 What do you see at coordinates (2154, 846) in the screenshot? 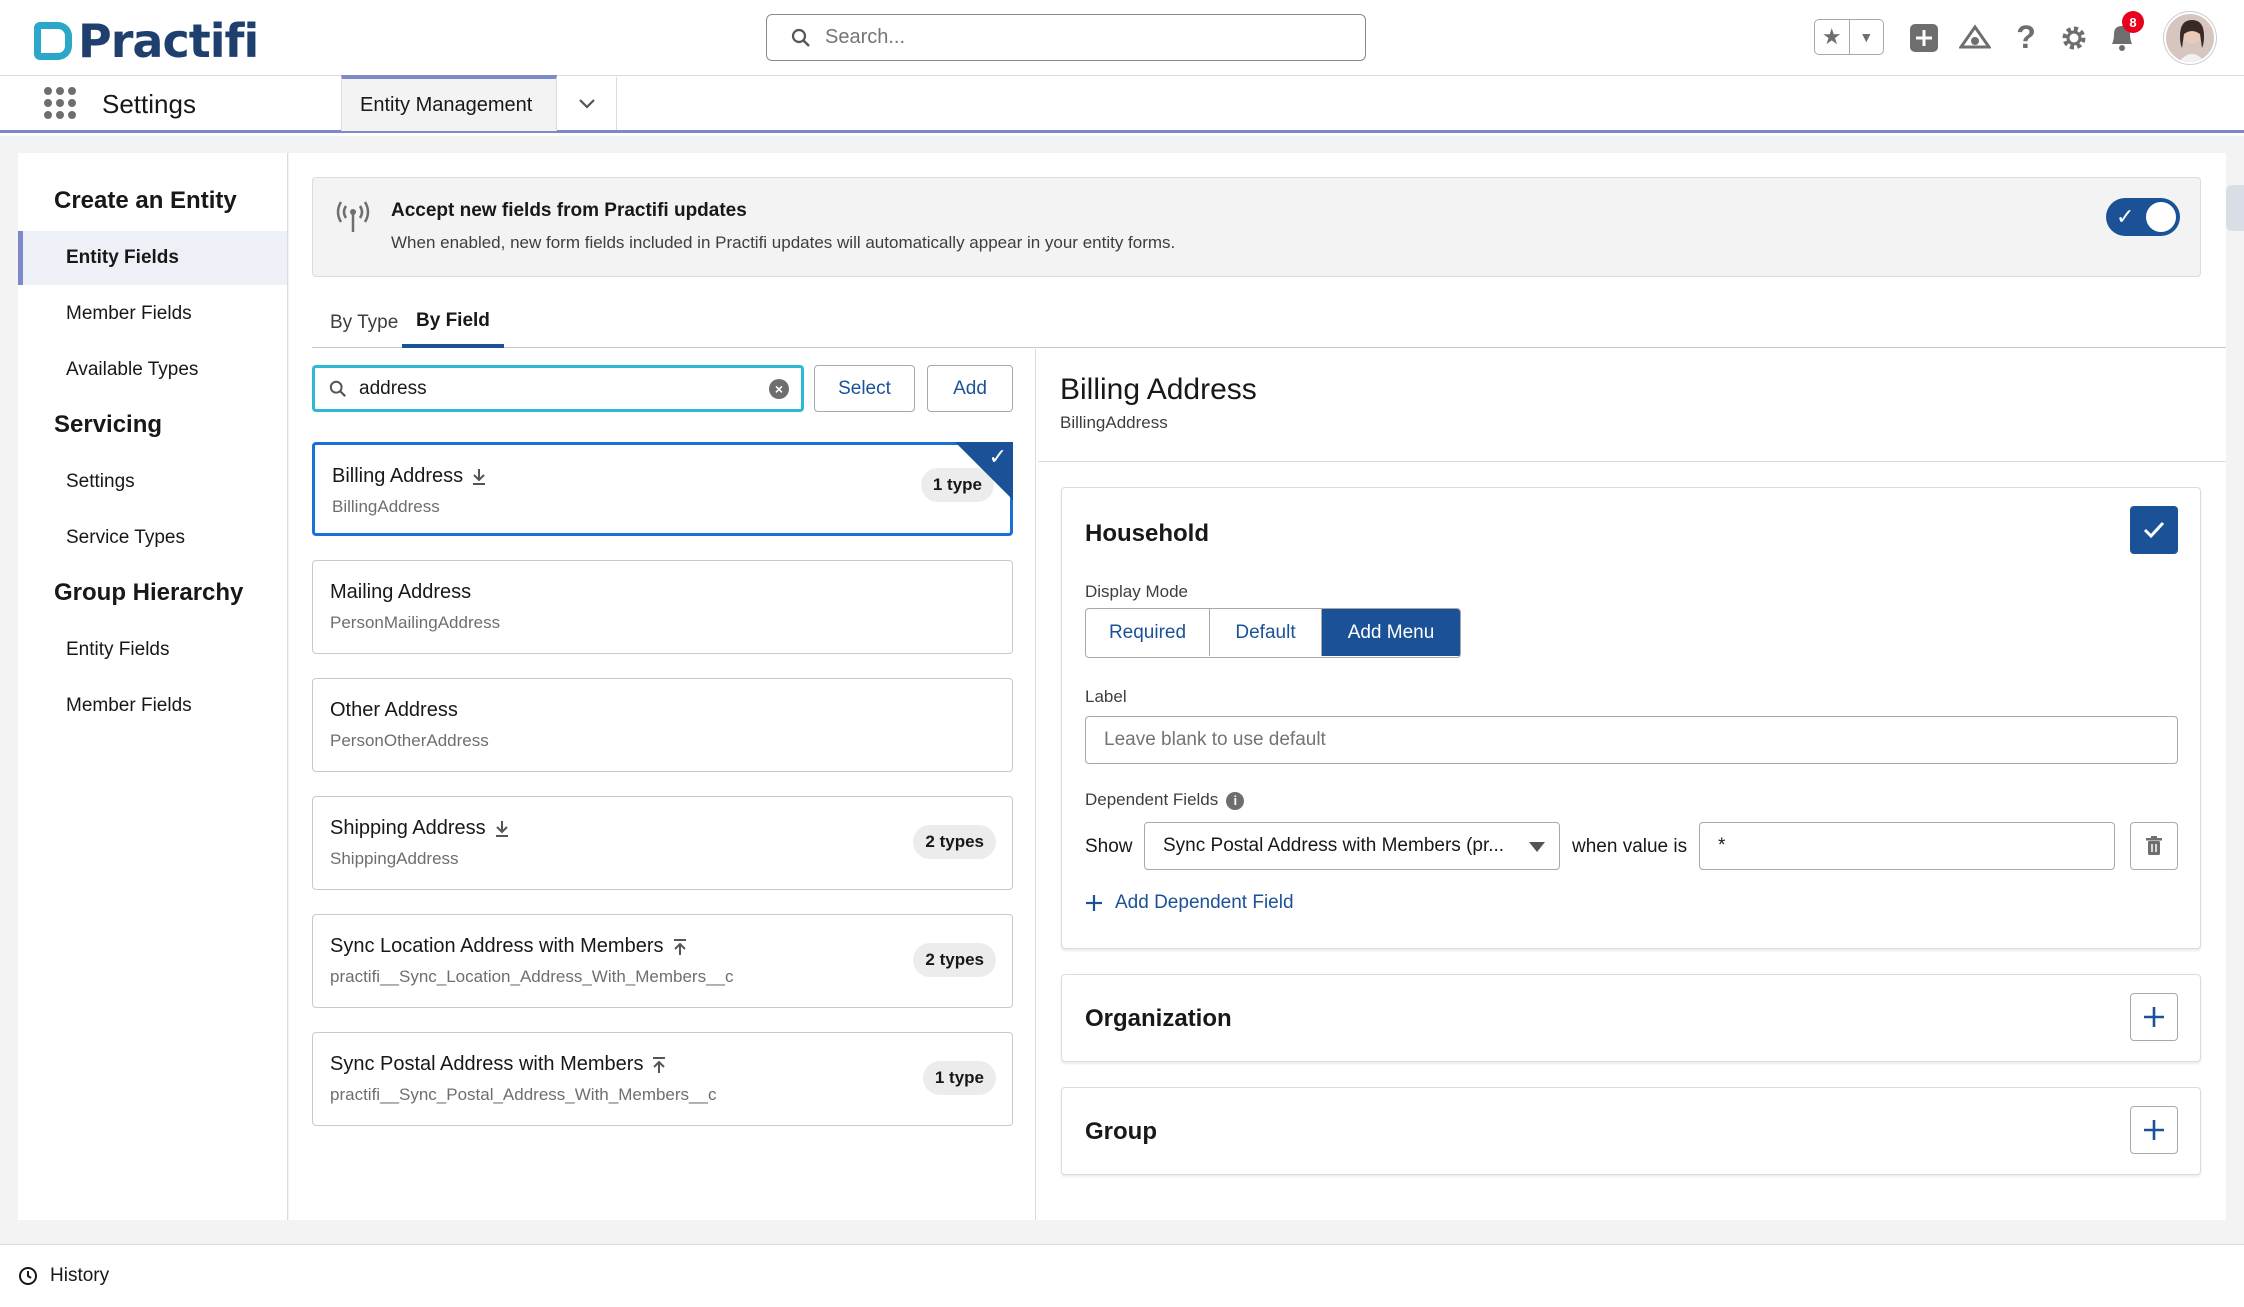
I see `delete-dependent-button` at bounding box center [2154, 846].